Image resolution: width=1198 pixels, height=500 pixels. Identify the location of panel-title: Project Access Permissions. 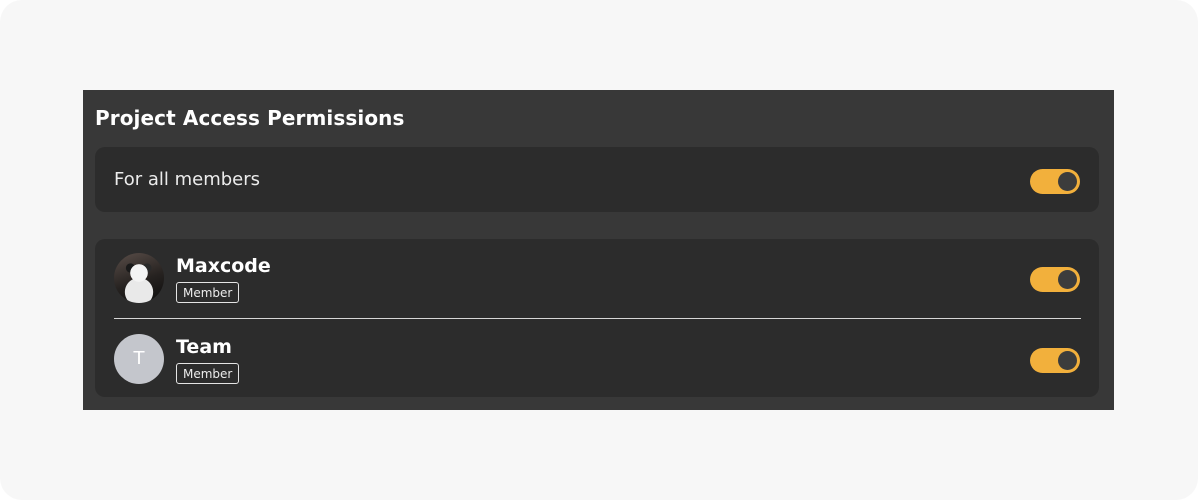
(250, 118).